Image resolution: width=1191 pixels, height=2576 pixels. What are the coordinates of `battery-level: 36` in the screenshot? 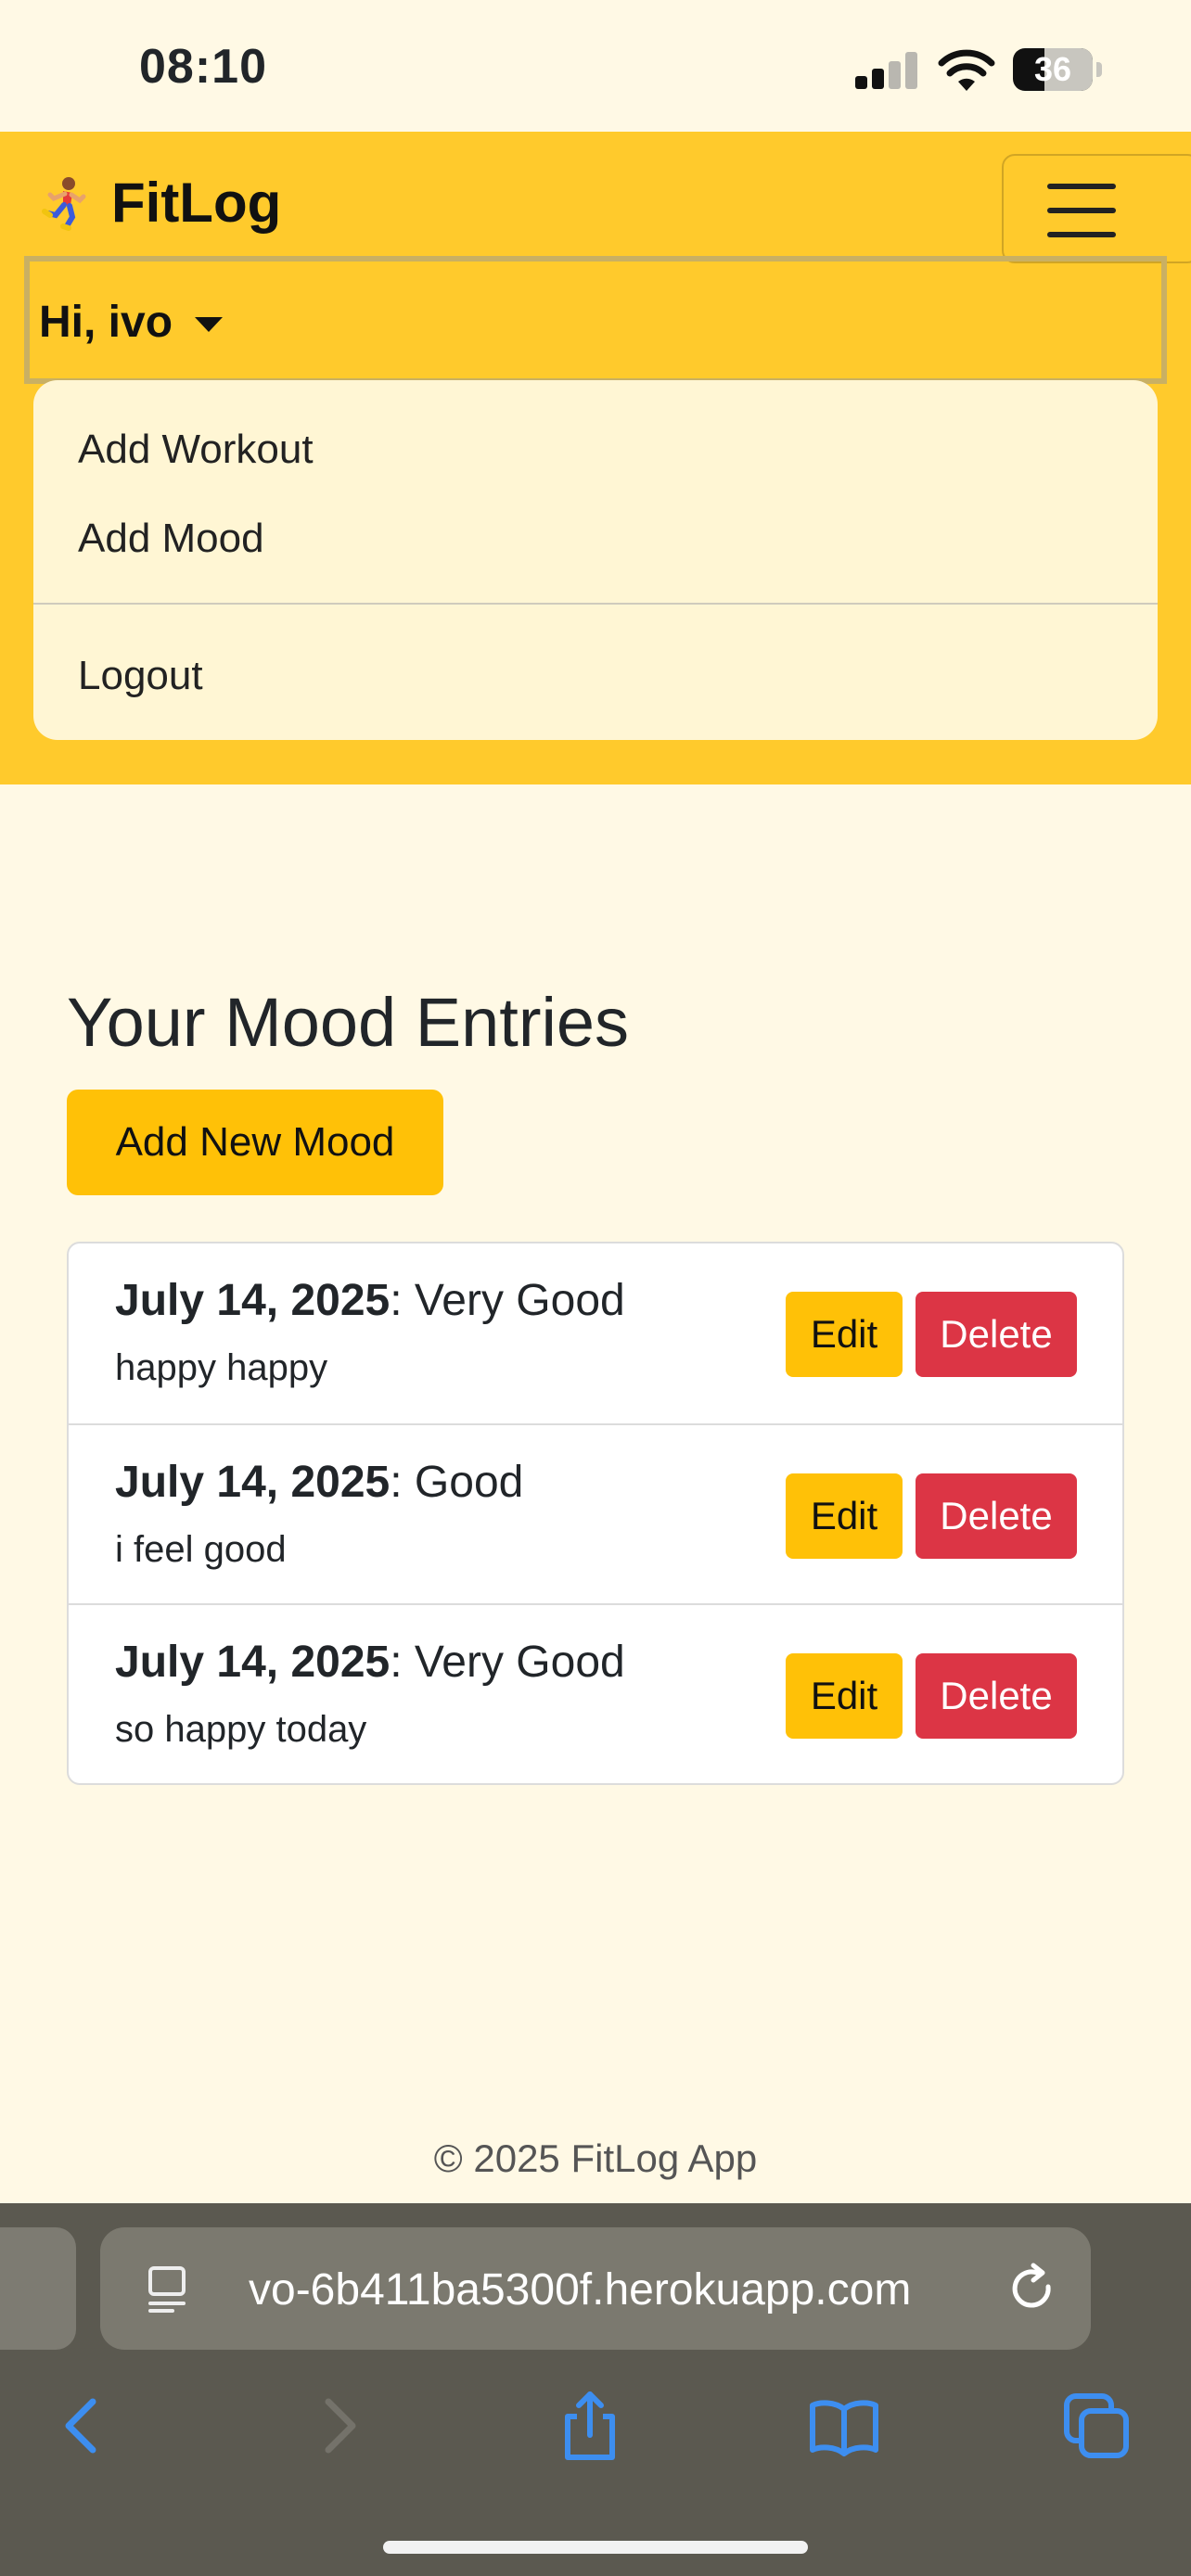 It's located at (1052, 69).